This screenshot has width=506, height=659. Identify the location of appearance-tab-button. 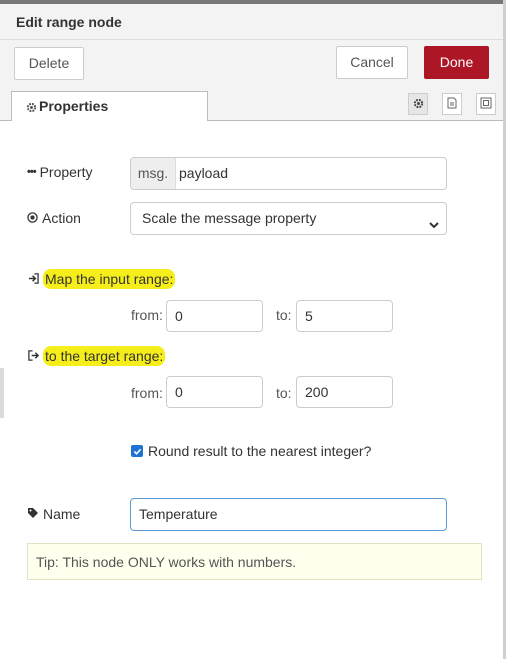
(486, 104).